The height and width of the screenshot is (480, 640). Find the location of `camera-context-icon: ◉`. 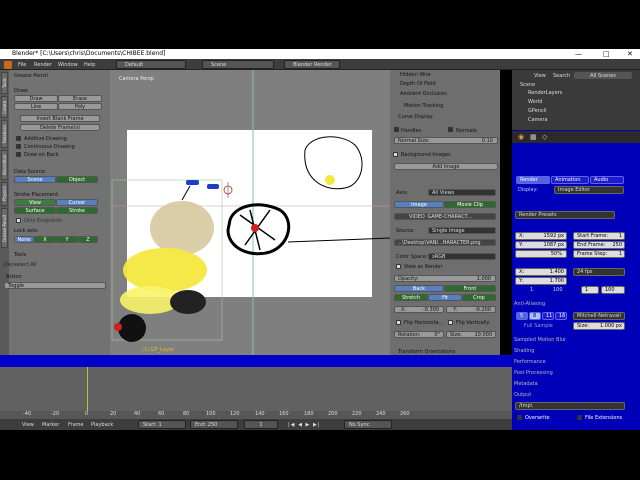

camera-context-icon: ◉ is located at coordinates (521, 137).